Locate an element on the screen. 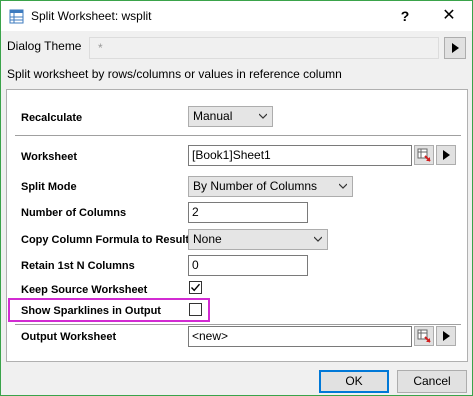 This screenshot has width=473, height=396. output-worksheet-input: <new> is located at coordinates (300, 336).